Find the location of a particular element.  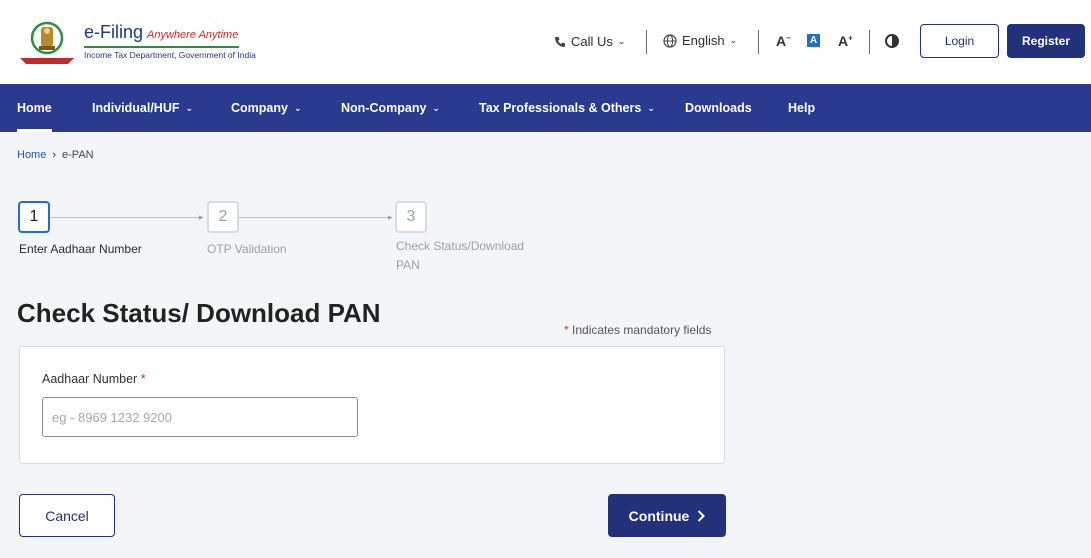

nav-item-help: Help is located at coordinates (801, 108).